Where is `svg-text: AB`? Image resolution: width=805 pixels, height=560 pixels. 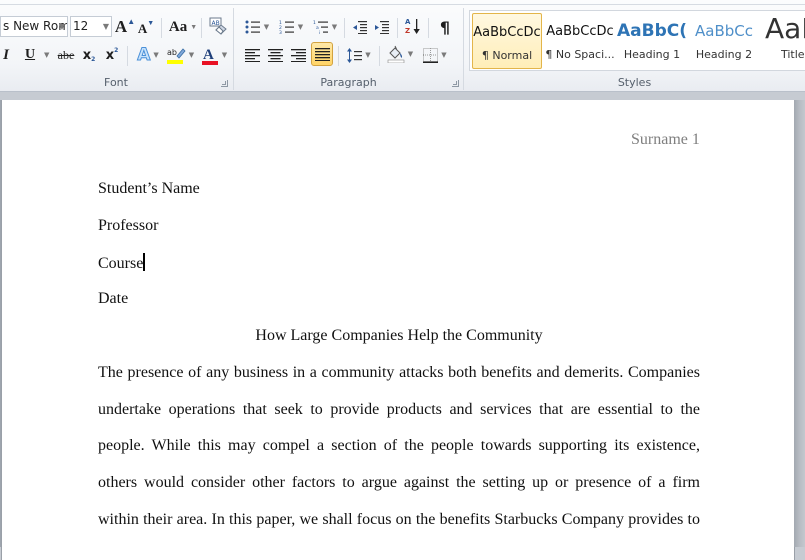
svg-text: AB is located at coordinates (216, 23).